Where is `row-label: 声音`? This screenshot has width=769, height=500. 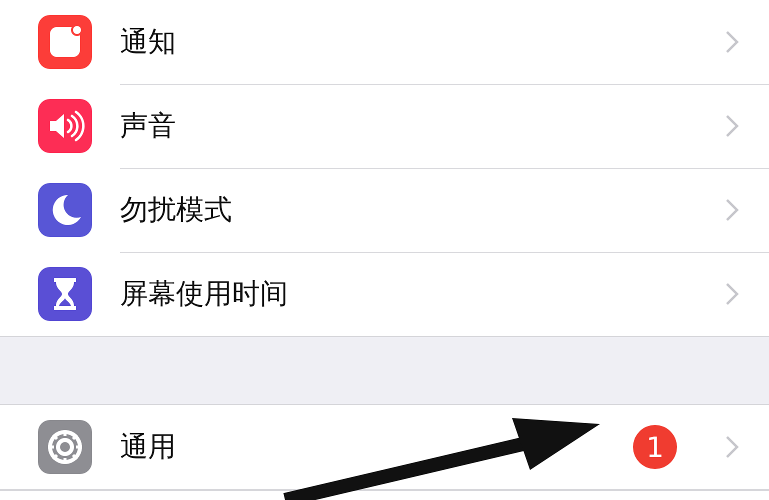
row-label: 声音 is located at coordinates (148, 126).